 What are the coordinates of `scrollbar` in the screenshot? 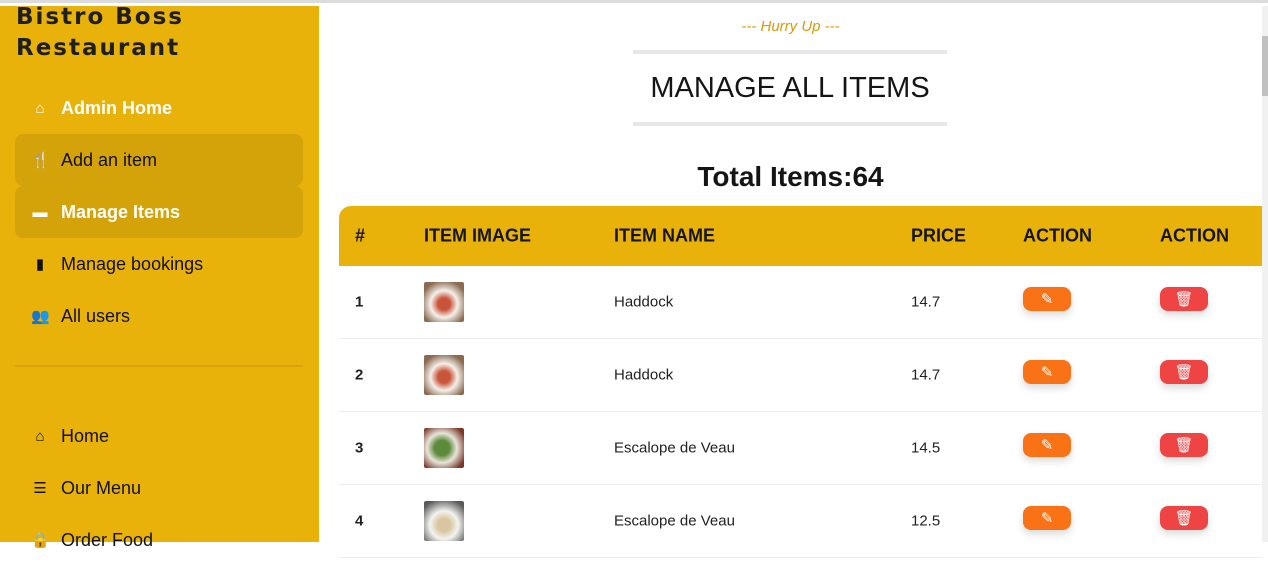 It's located at (1265, 274).